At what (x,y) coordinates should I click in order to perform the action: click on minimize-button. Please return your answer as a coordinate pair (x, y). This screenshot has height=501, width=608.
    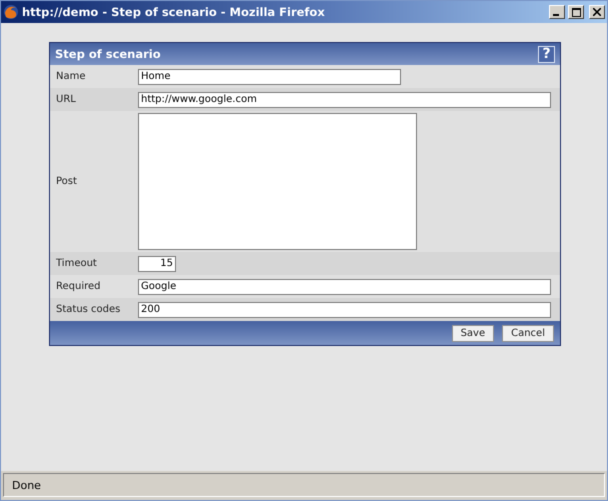
    Looking at the image, I should click on (557, 12).